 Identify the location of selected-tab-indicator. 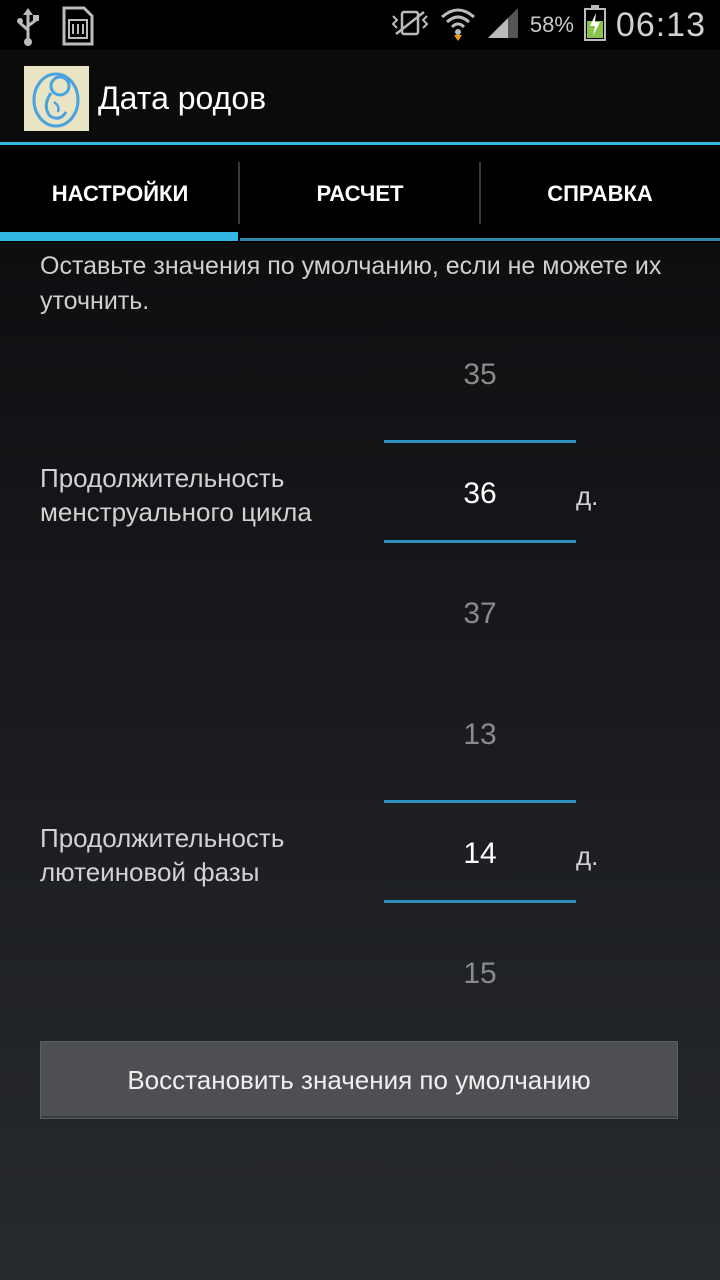
(119, 236).